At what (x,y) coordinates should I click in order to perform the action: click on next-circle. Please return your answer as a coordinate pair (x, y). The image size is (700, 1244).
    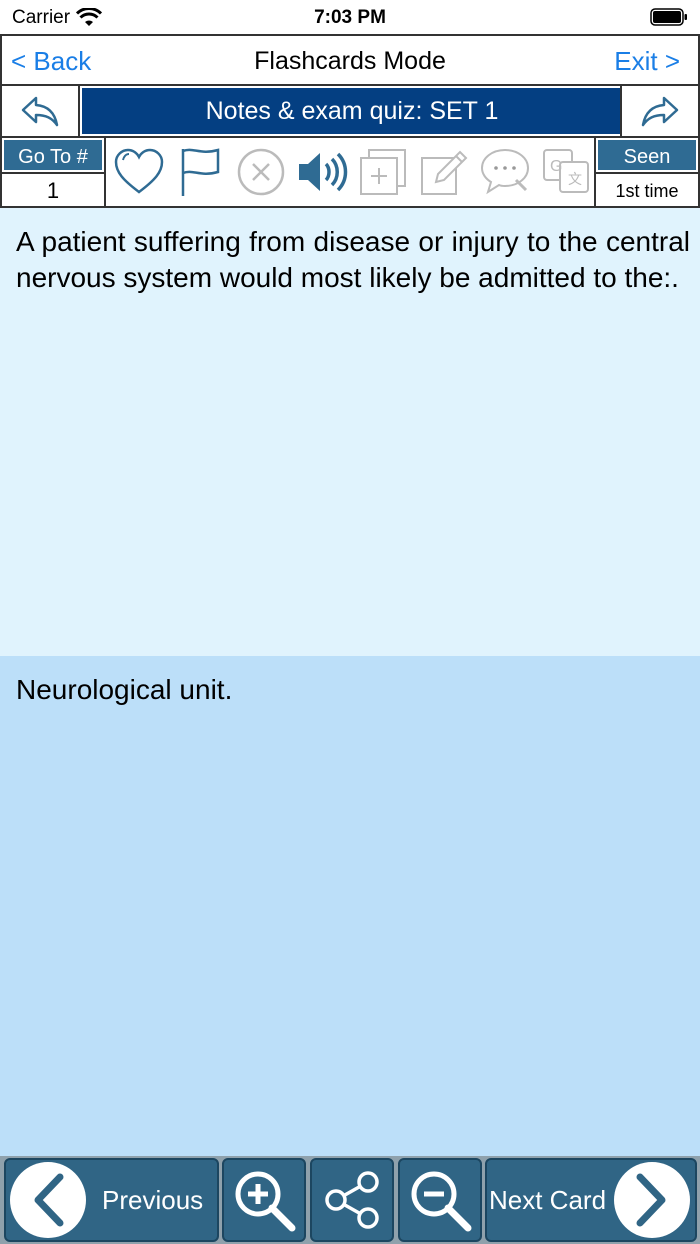
    Looking at the image, I should click on (652, 1200).